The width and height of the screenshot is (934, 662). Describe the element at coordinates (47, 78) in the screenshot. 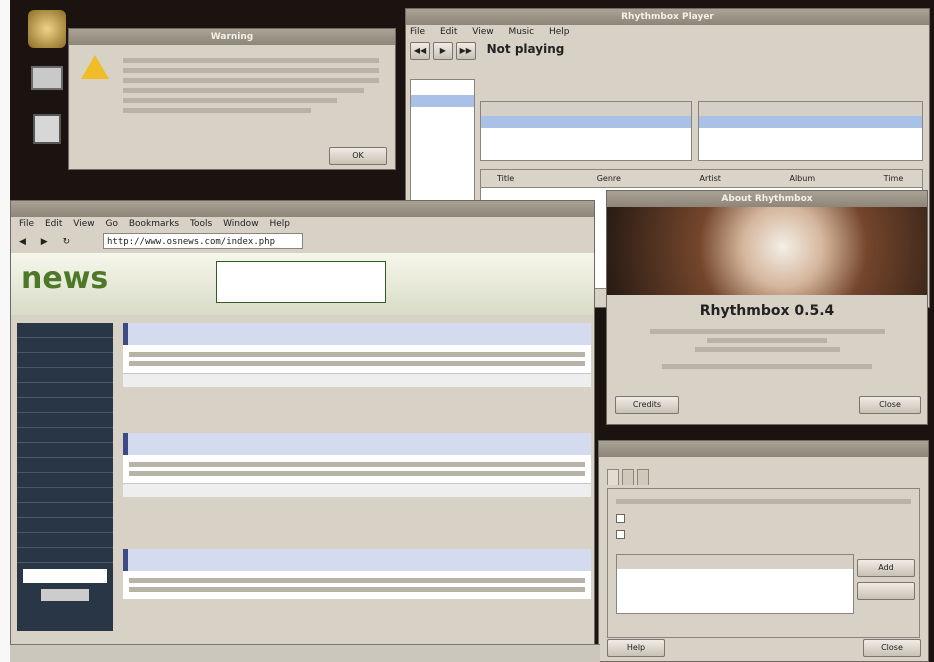

I see `computer-icon` at that location.